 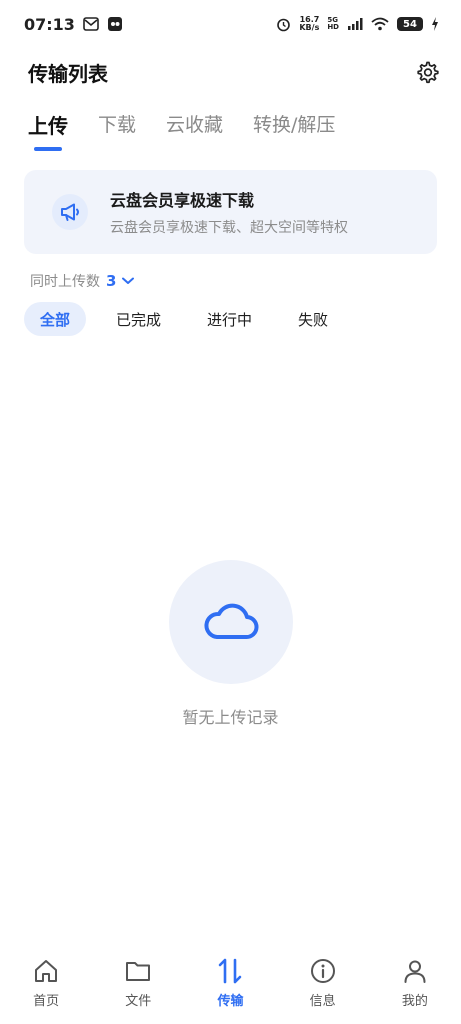 I want to click on vip-promo-banner: 云盘会员享极速下载 云盘会员享极速下载、超大空间等特权, so click(x=230, y=212).